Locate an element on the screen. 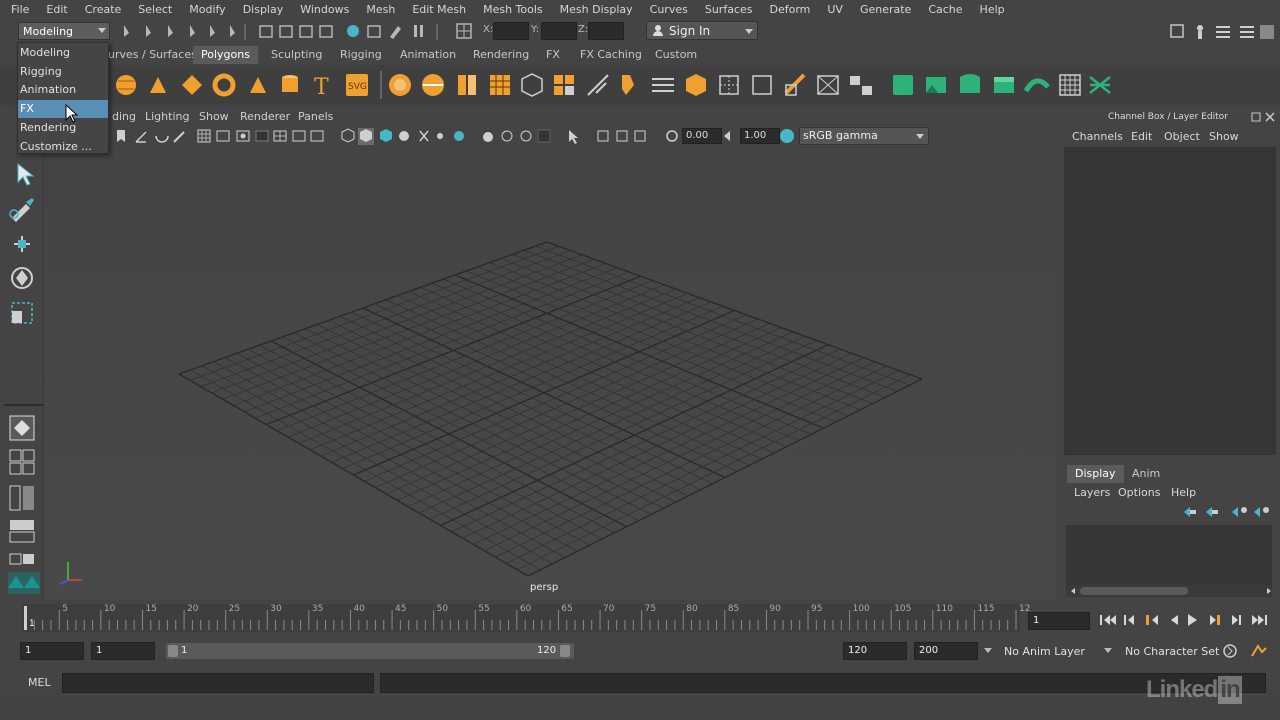  panel-menu-renderer: Renderer is located at coordinates (265, 116).